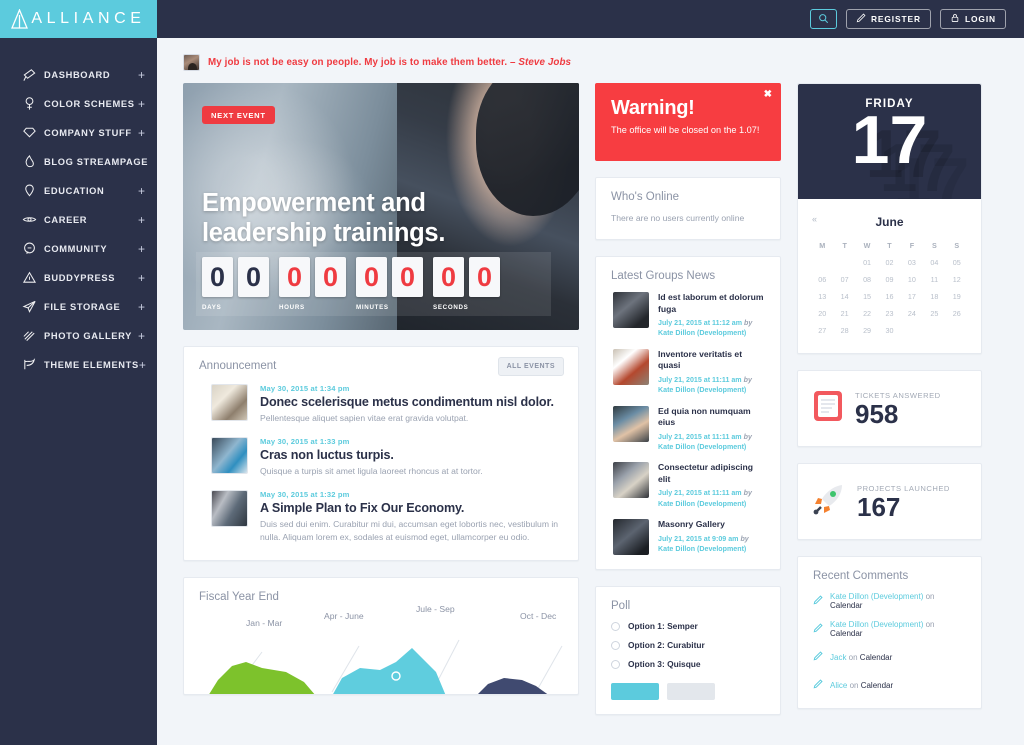 The width and height of the screenshot is (1024, 745). Describe the element at coordinates (912, 296) in the screenshot. I see `calendar-day: 17` at that location.